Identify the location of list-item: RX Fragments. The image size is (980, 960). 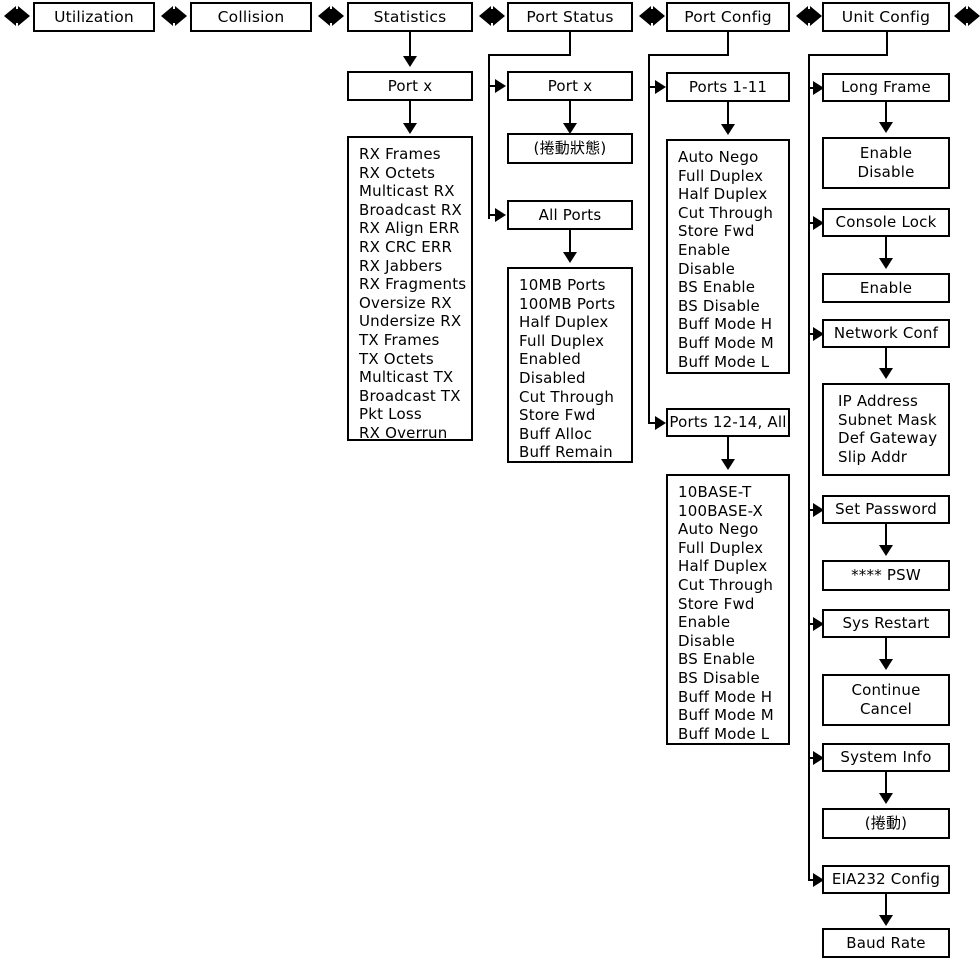
(413, 284).